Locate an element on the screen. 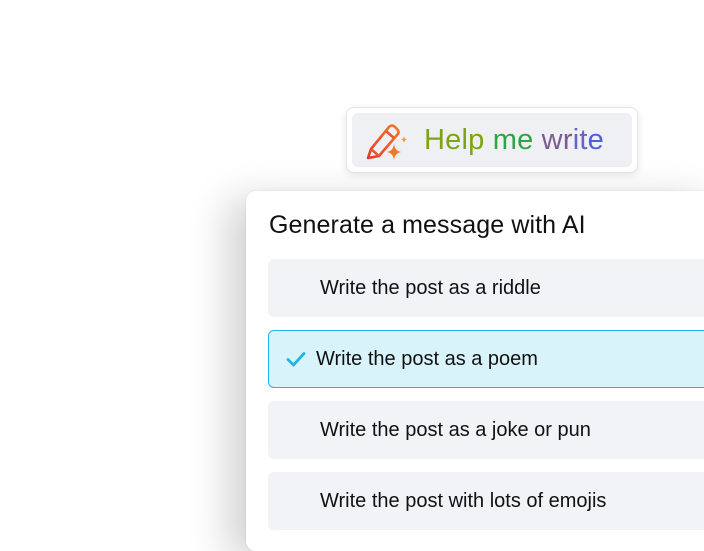 The height and width of the screenshot is (551, 704). checkmark-icon is located at coordinates (296, 359).